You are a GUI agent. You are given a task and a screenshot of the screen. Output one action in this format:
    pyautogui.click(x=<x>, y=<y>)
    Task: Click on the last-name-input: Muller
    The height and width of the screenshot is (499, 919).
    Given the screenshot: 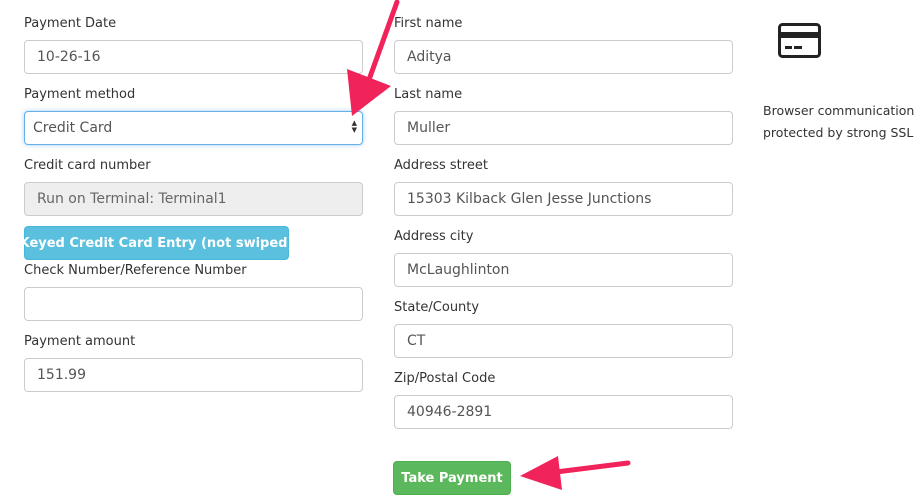 What is the action you would take?
    pyautogui.click(x=563, y=128)
    